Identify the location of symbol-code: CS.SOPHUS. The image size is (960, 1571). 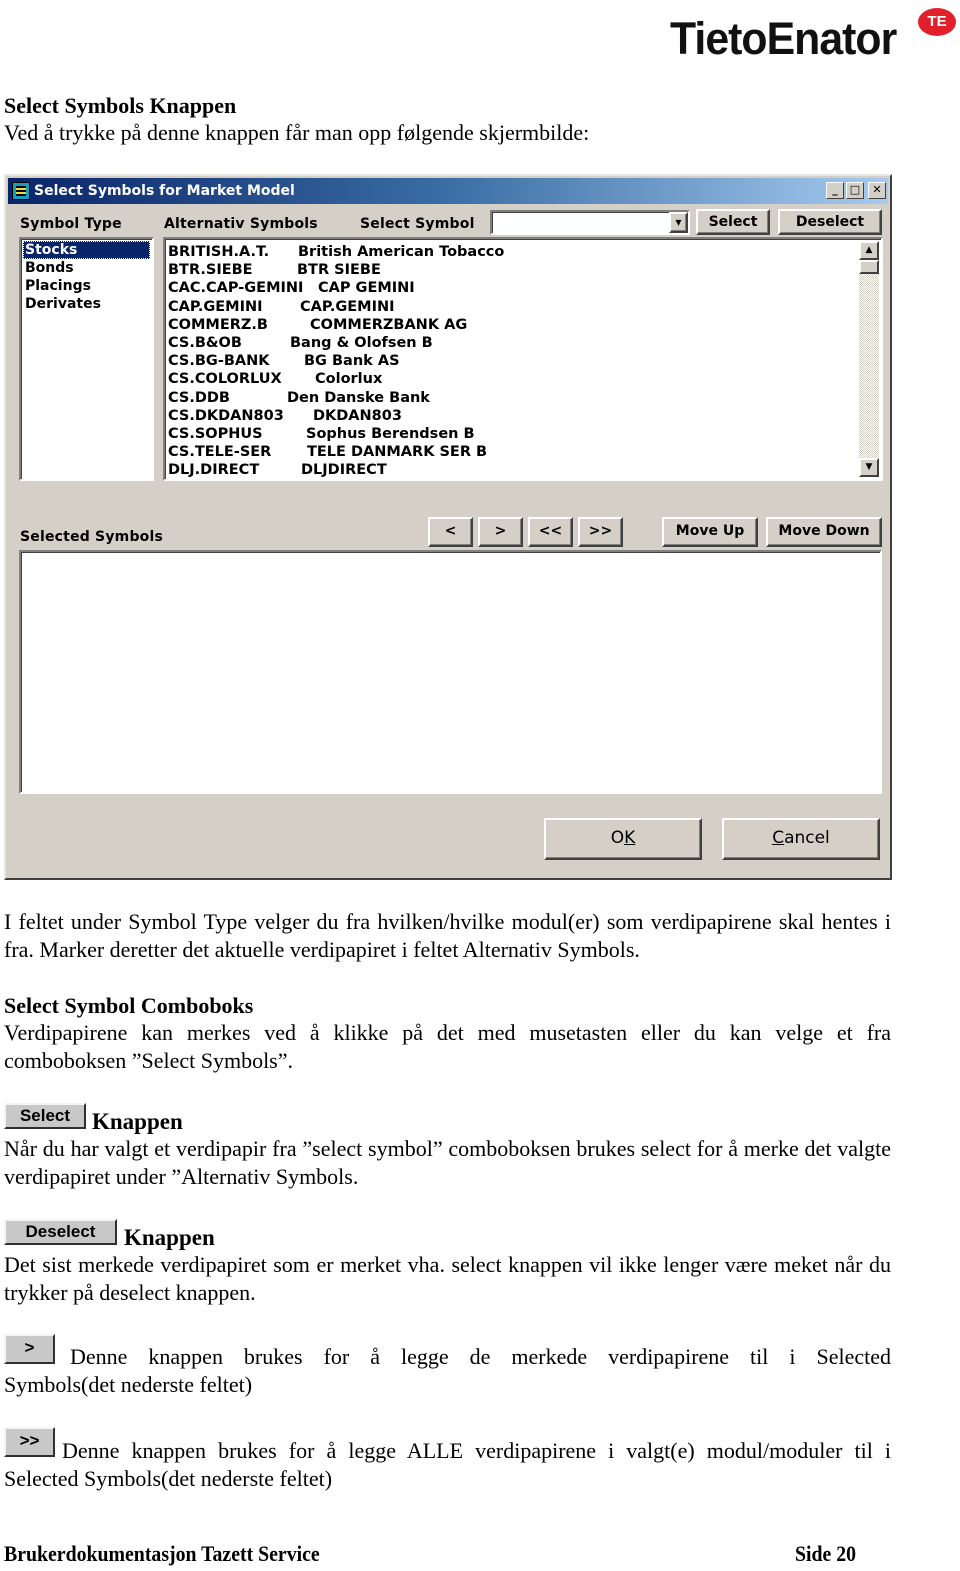
(215, 433).